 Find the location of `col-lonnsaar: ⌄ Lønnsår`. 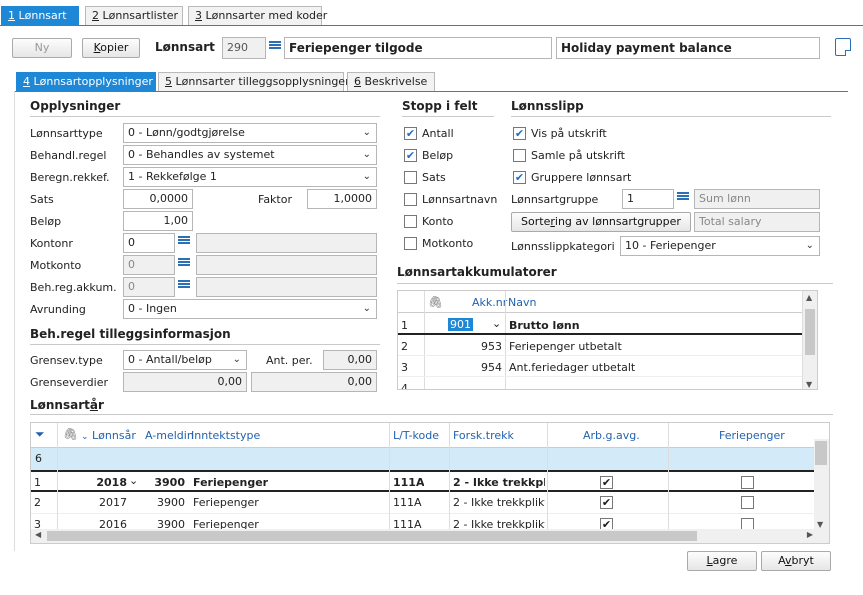

col-lonnsaar: ⌄ Lønnsår is located at coordinates (108, 435).